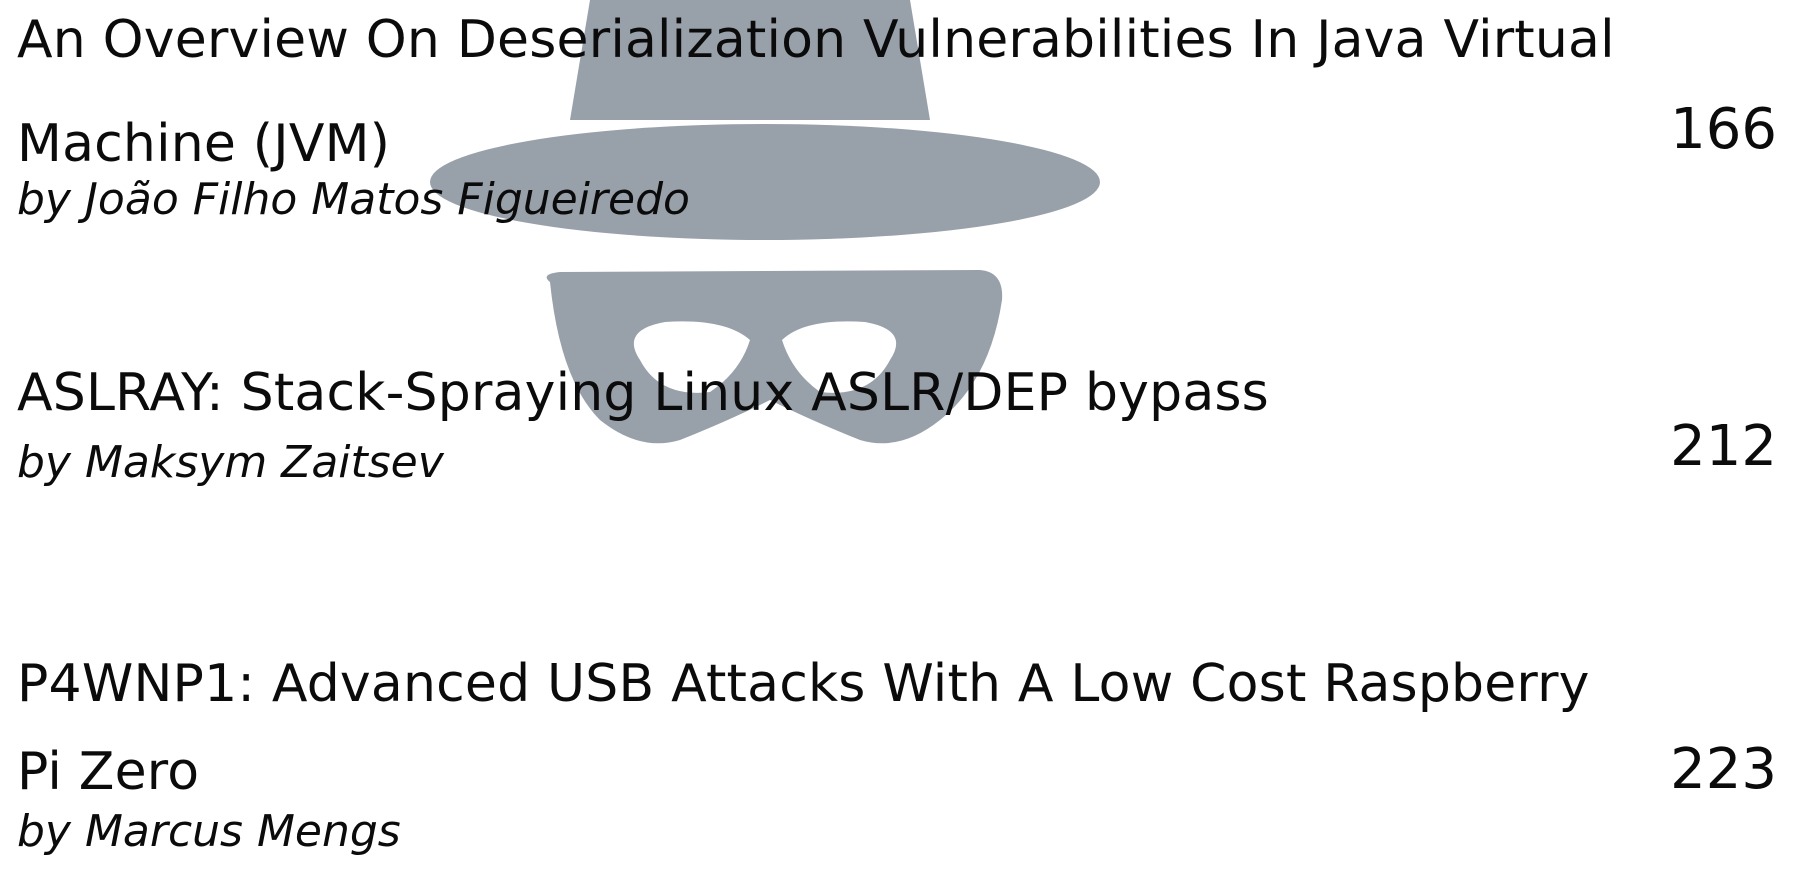  I want to click on entry-page-number: 212, so click(1723, 446).